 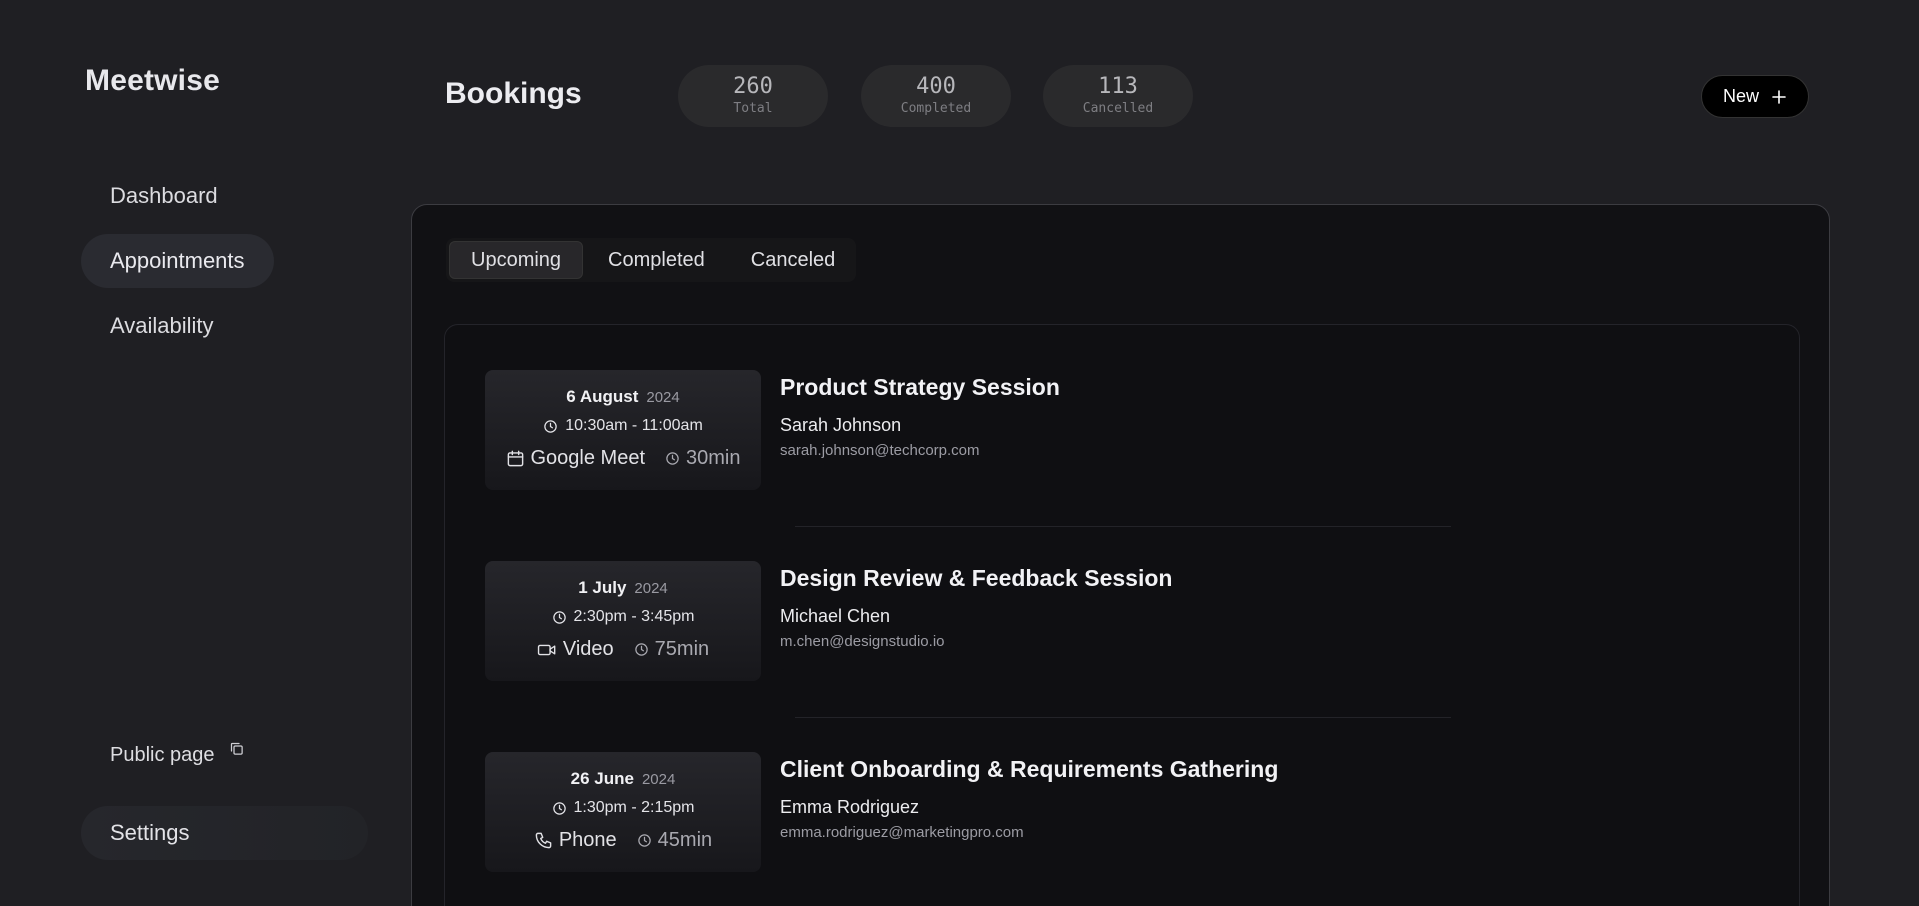 I want to click on booking-datebox: 1 July 2024 2:30pm - 3:45pm Video 75min, so click(x=623, y=621).